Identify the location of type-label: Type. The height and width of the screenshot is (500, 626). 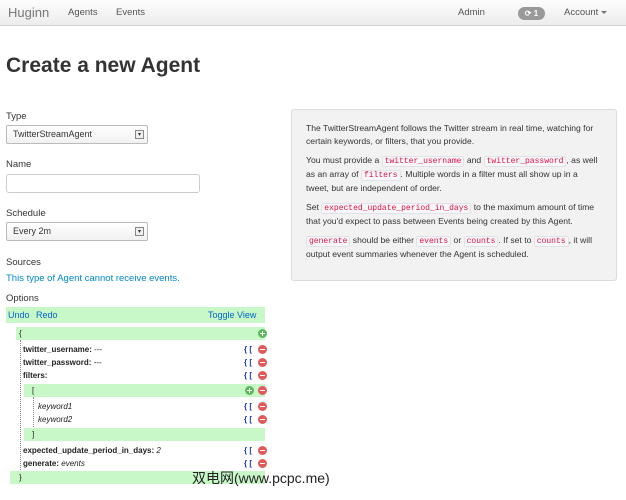
(16, 116).